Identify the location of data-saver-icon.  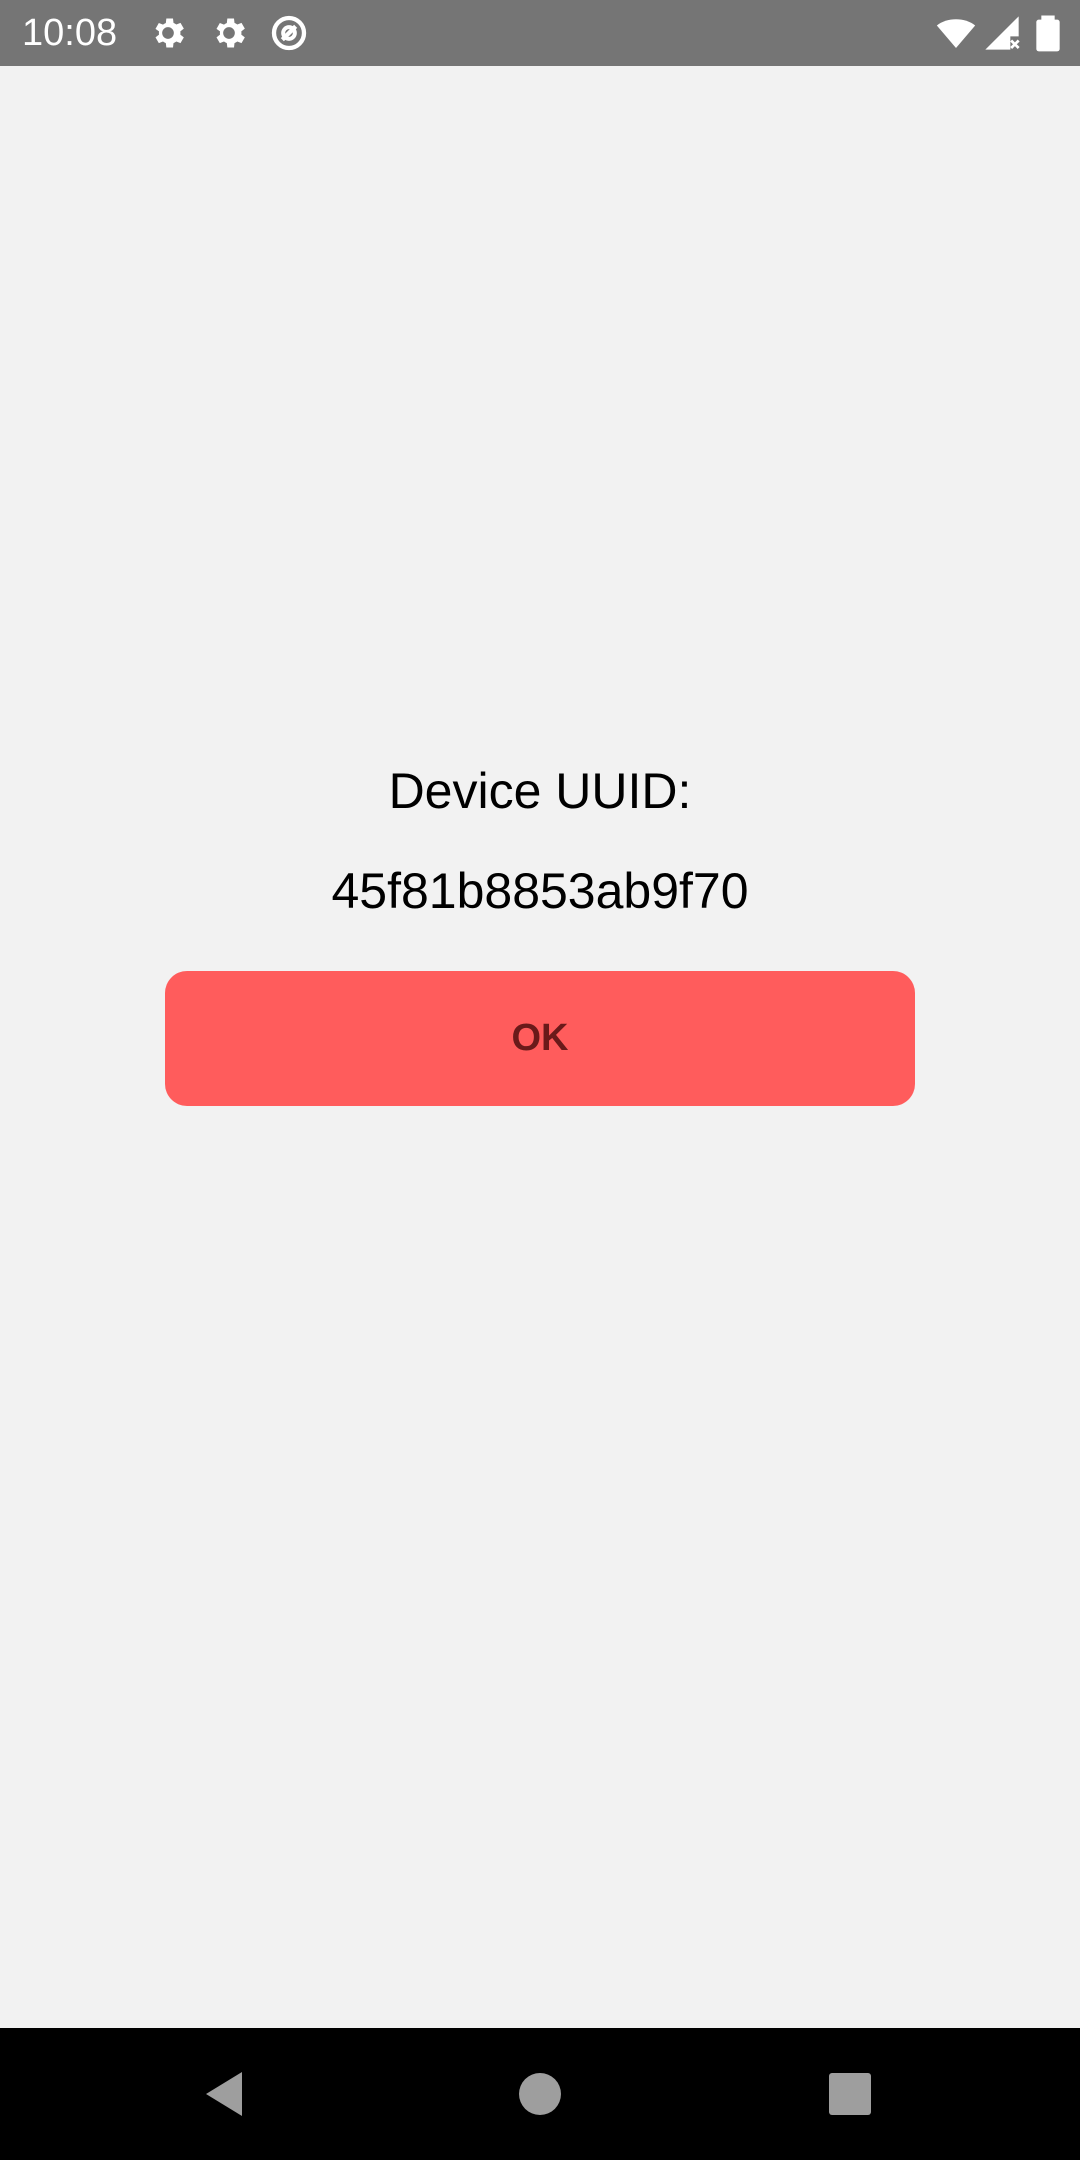
(289, 33).